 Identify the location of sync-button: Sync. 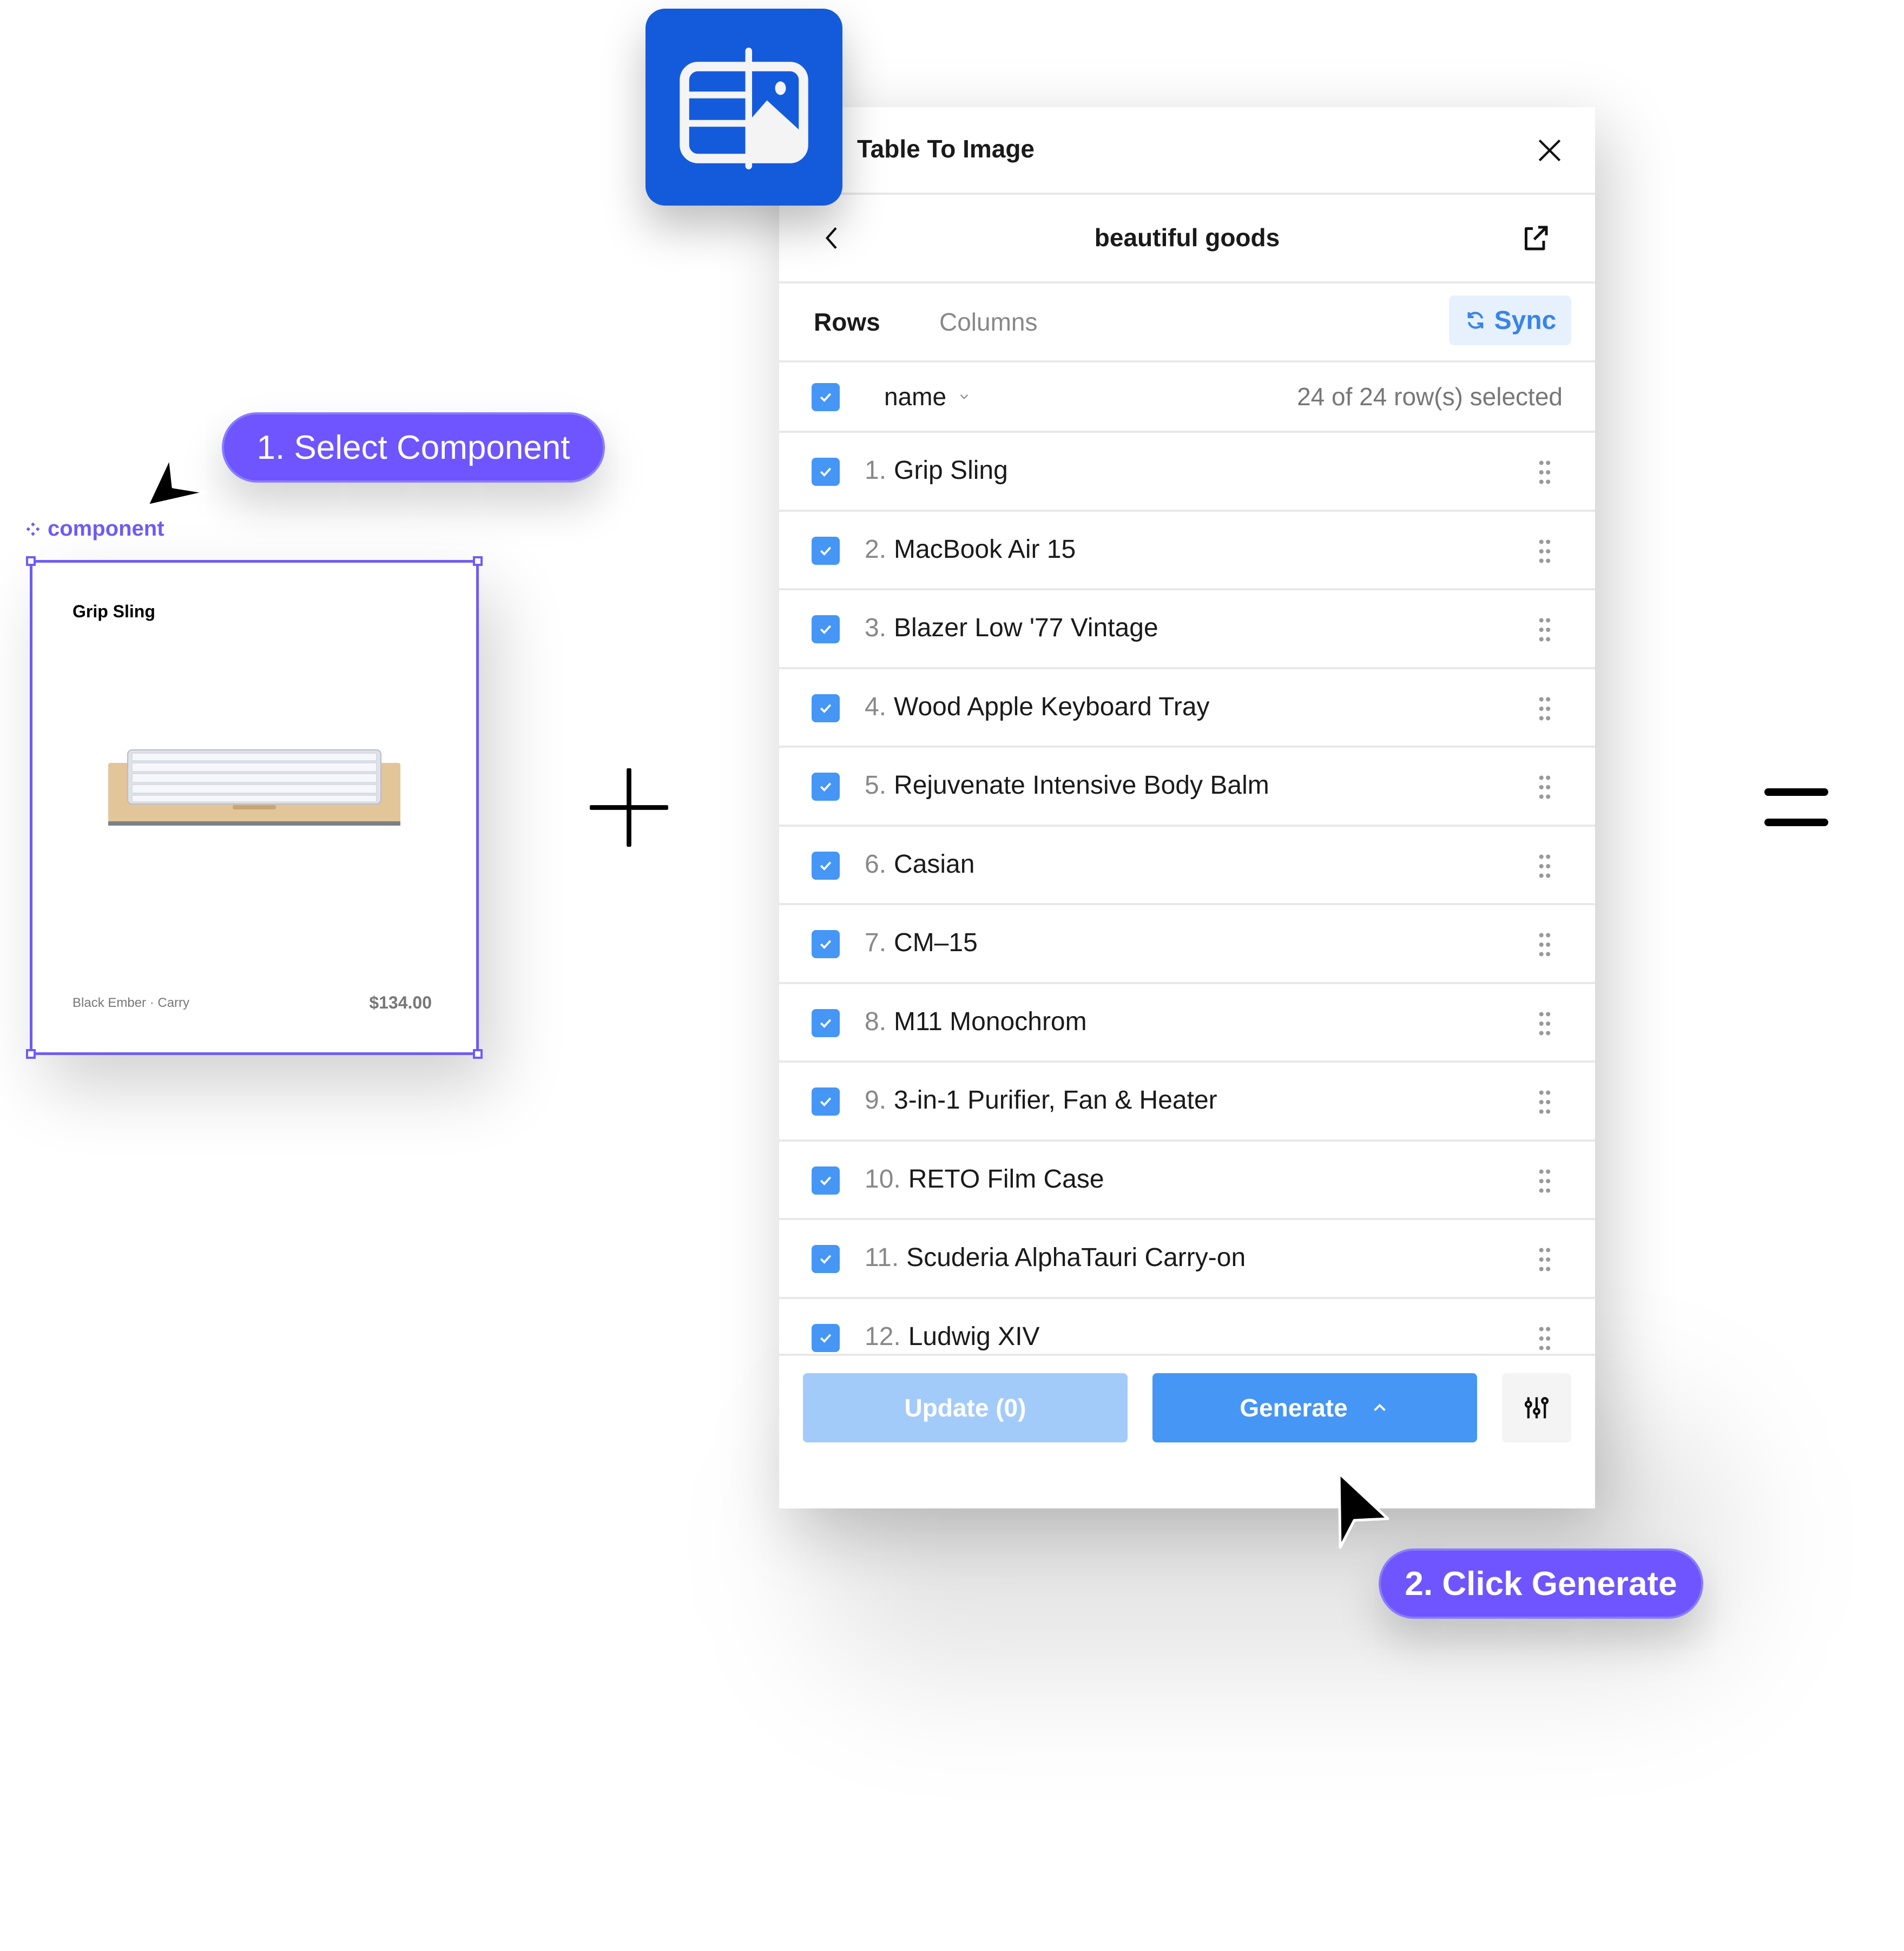
(1510, 320).